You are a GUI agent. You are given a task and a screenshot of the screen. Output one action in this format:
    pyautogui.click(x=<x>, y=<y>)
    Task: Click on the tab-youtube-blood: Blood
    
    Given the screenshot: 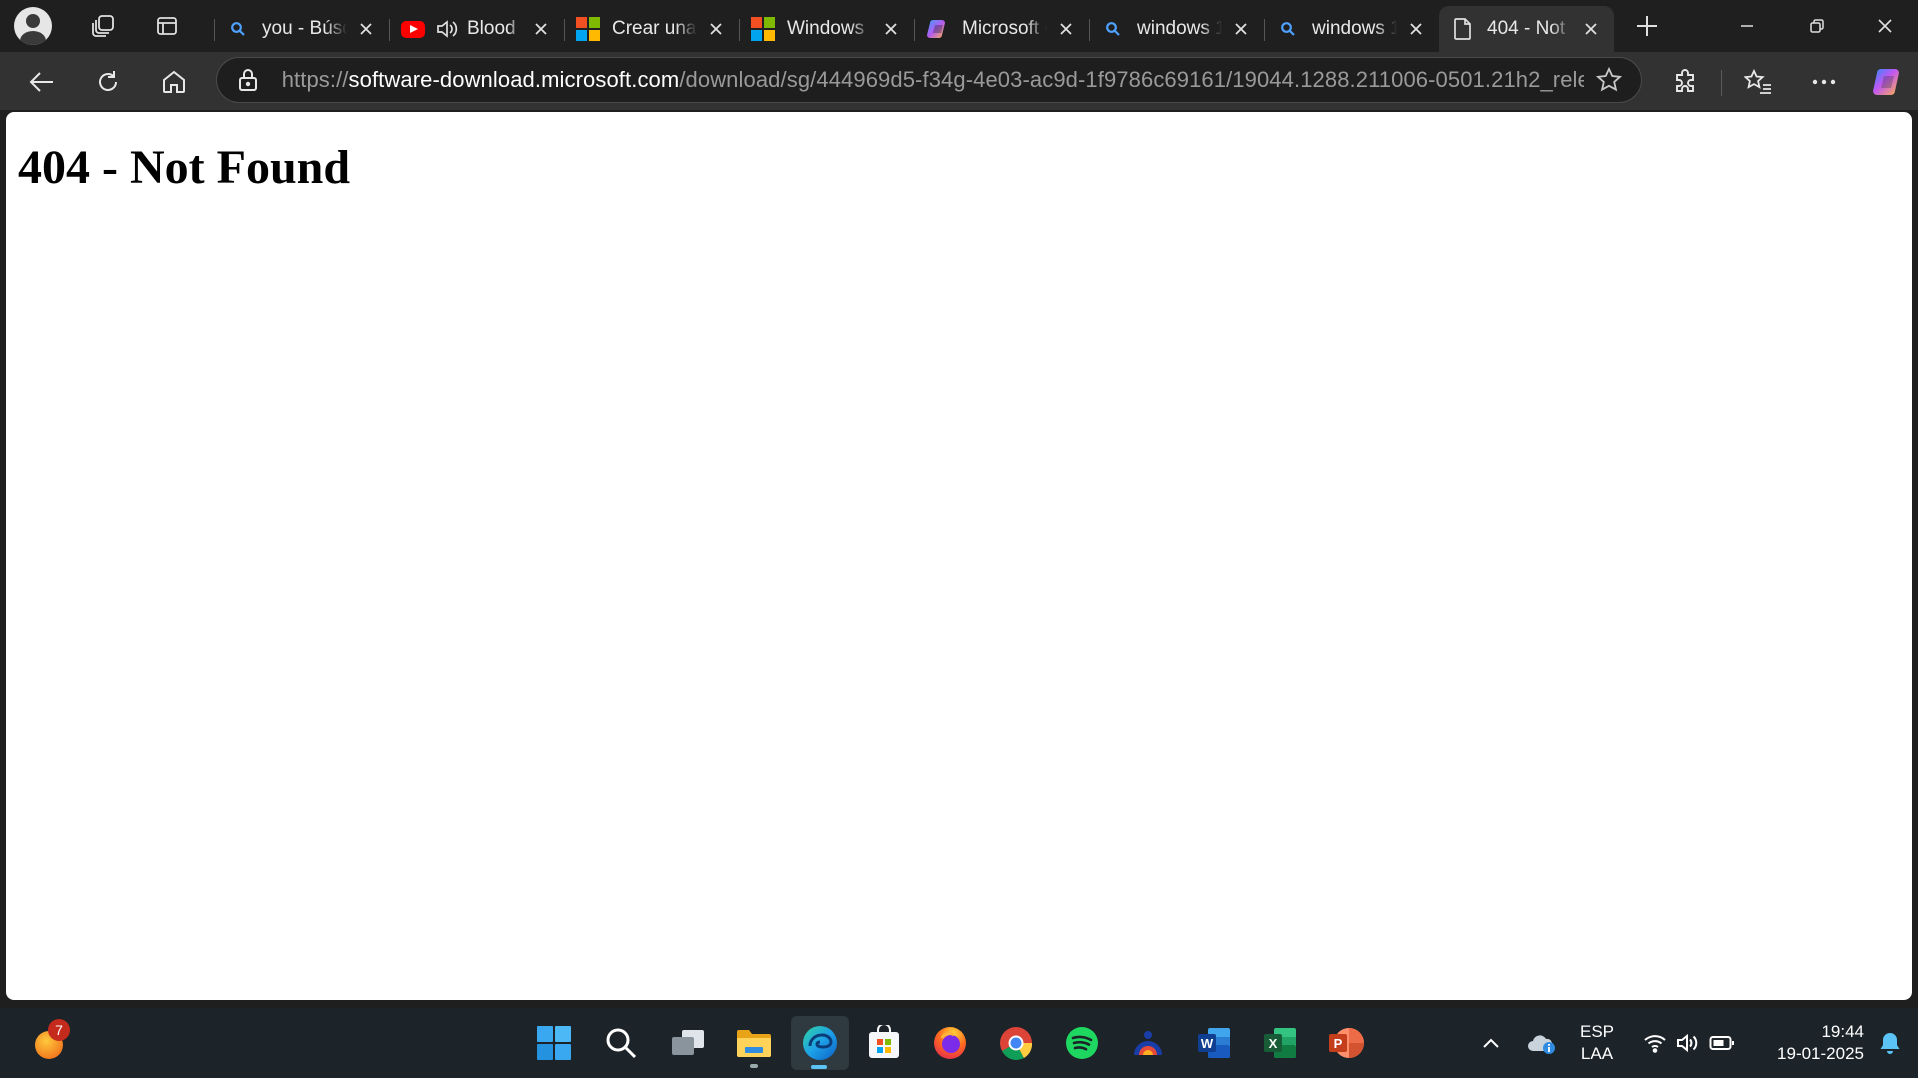 What is the action you would take?
    pyautogui.click(x=476, y=29)
    